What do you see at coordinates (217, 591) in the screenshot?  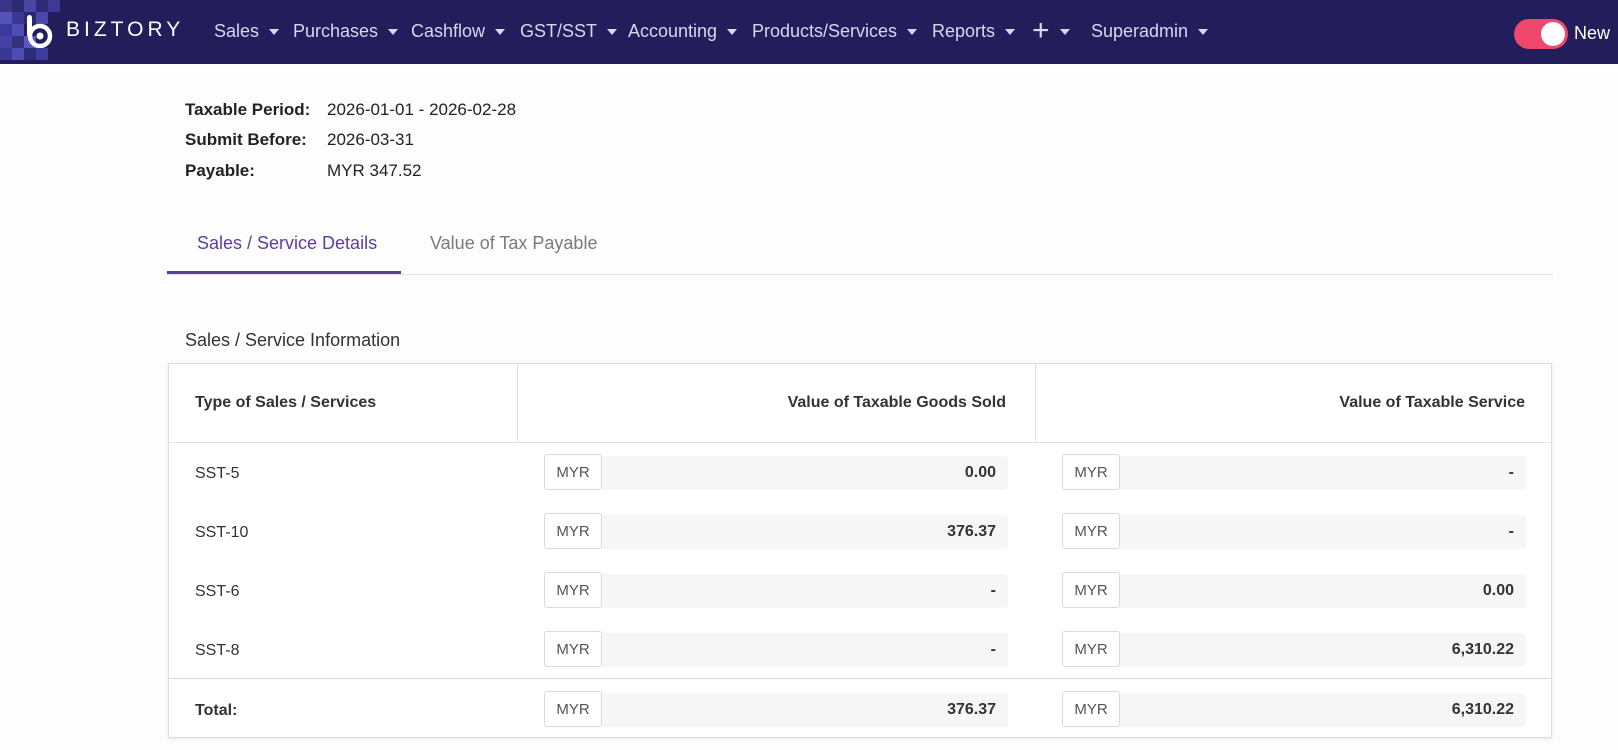 I see `row-type-label: SST-6` at bounding box center [217, 591].